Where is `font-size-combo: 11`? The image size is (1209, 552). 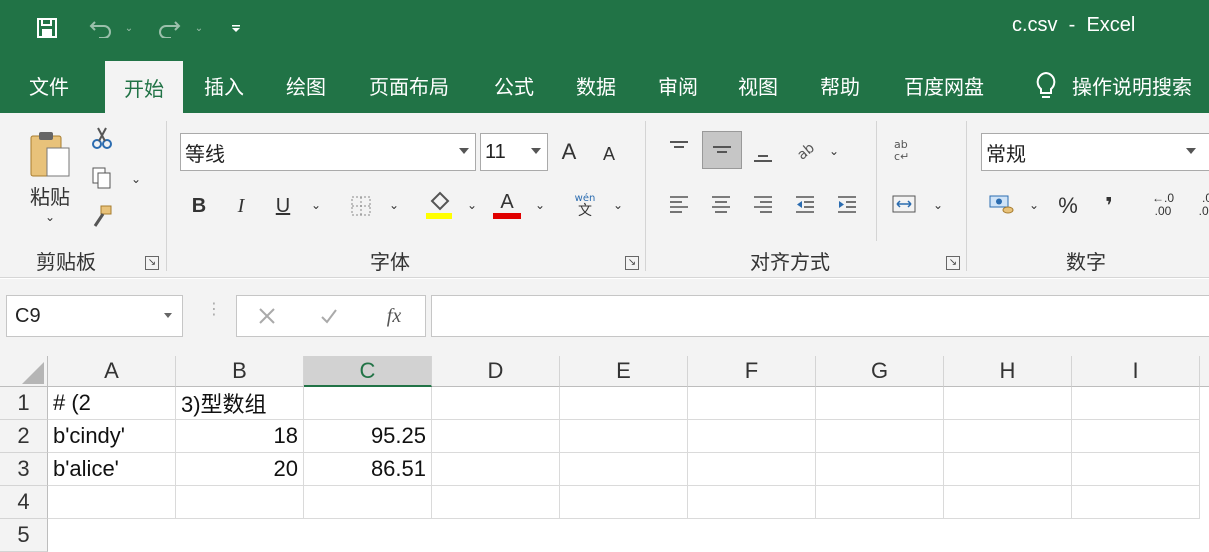 font-size-combo: 11 is located at coordinates (514, 152).